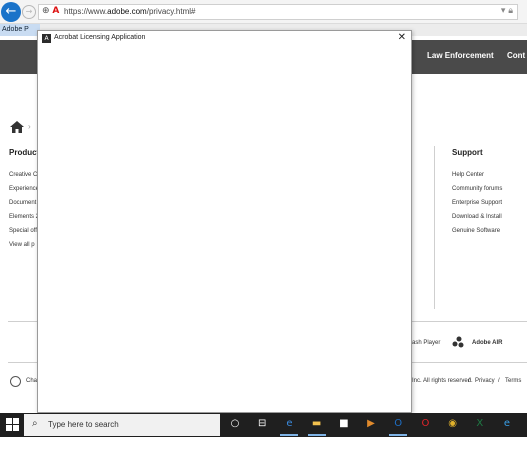 Image resolution: width=527 pixels, height=462 pixels. Describe the element at coordinates (29, 12) in the screenshot. I see `forward-arrow-icon: →` at that location.